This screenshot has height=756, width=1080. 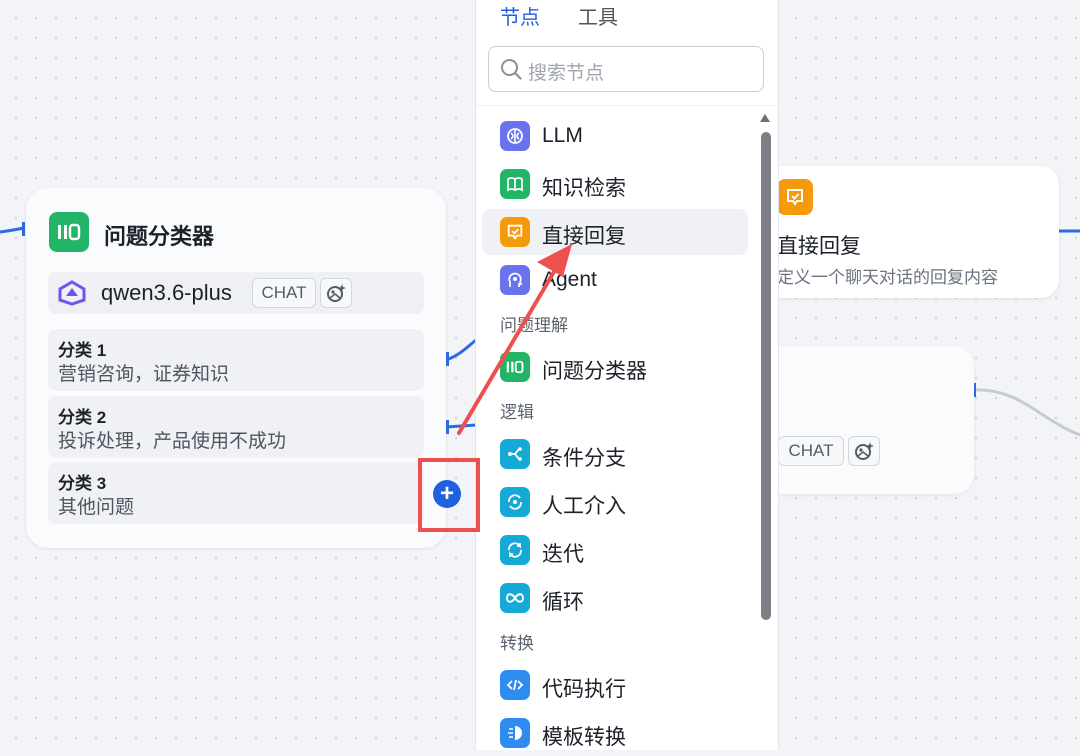 What do you see at coordinates (615, 136) in the screenshot?
I see `node-item-llm: LLM` at bounding box center [615, 136].